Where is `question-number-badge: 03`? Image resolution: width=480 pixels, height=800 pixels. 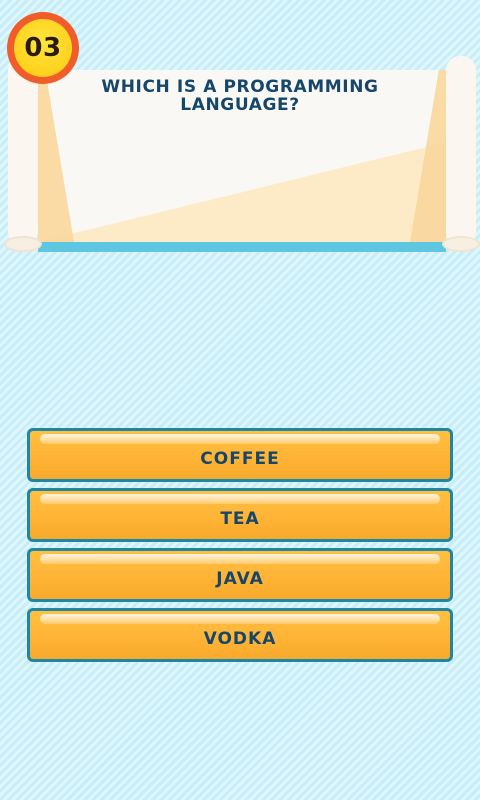
question-number-badge: 03 is located at coordinates (43, 48).